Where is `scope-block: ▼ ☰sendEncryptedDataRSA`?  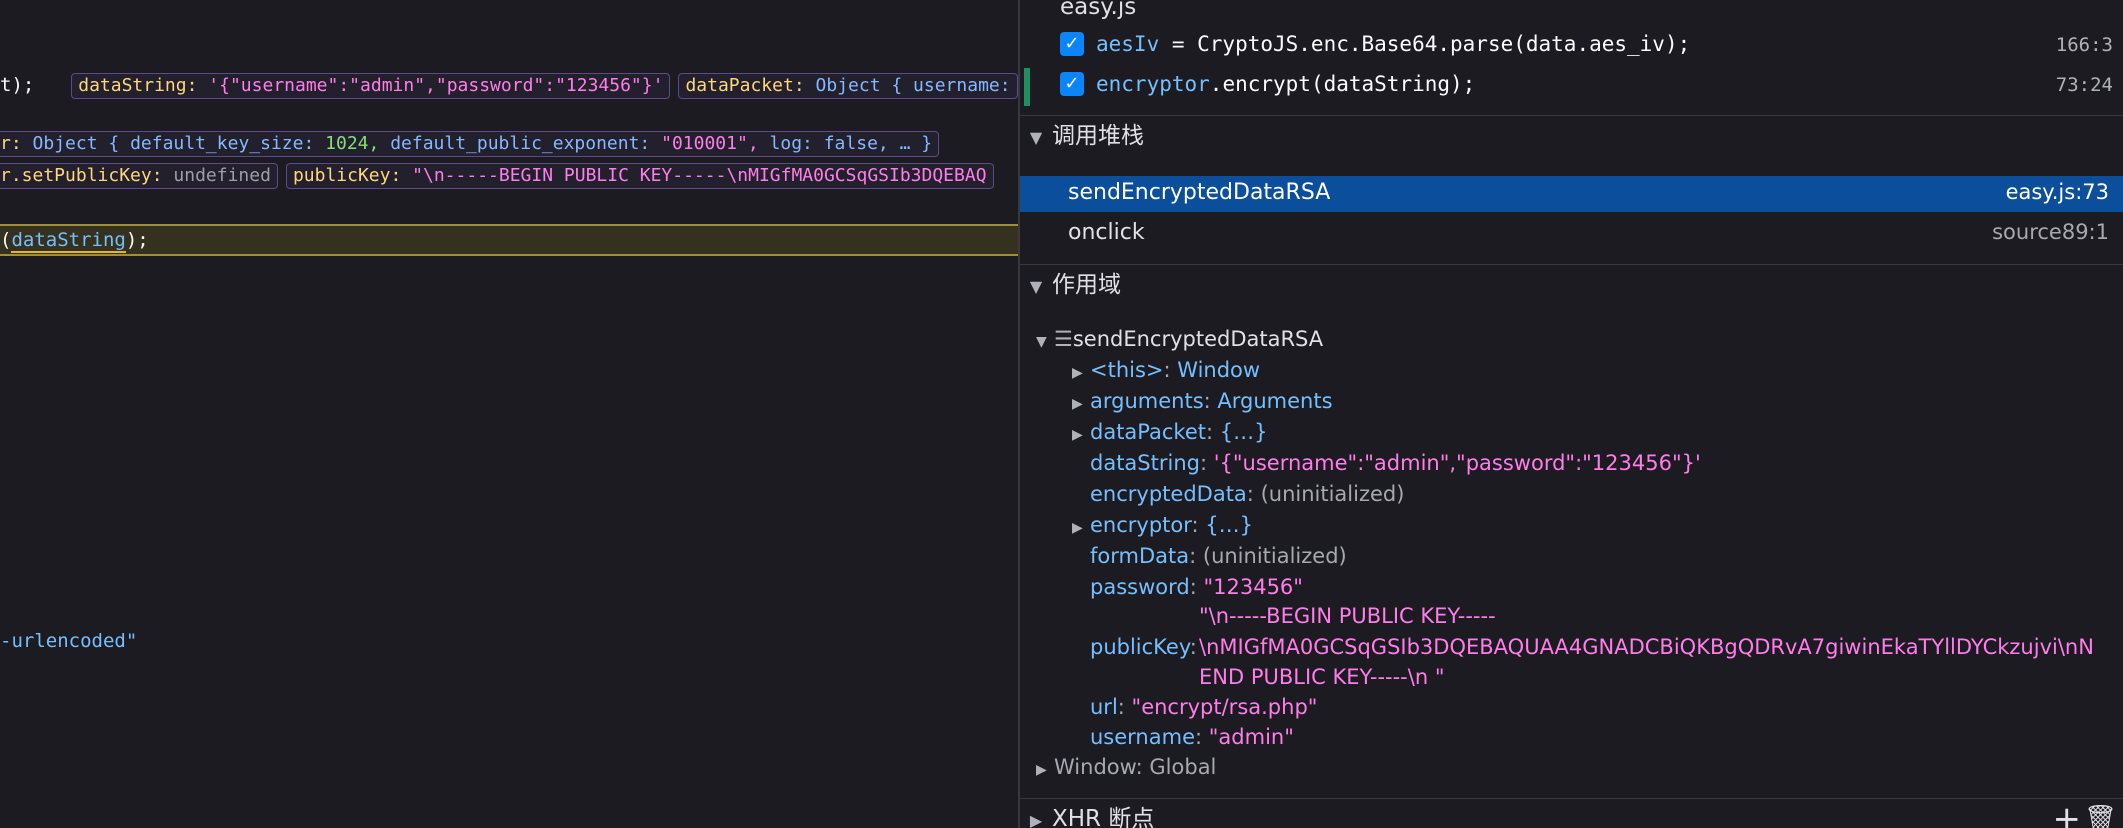
scope-block: ▼ ☰sendEncryptedDataRSA is located at coordinates (1179, 340).